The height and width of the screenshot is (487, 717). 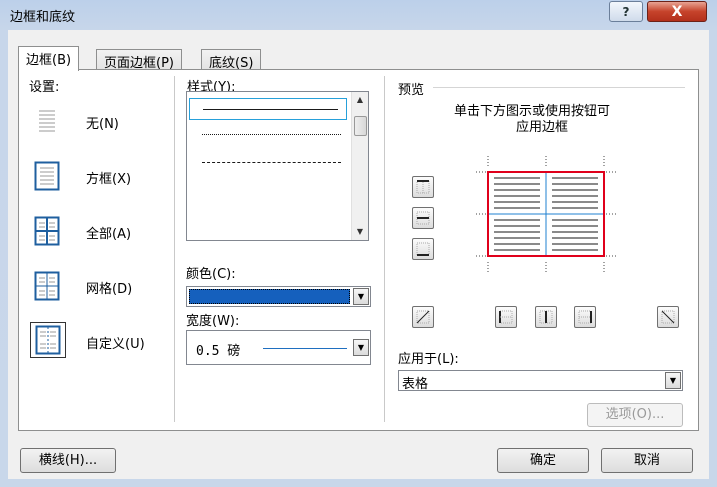 What do you see at coordinates (218, 351) in the screenshot?
I see `width-value: 0.5 磅` at bounding box center [218, 351].